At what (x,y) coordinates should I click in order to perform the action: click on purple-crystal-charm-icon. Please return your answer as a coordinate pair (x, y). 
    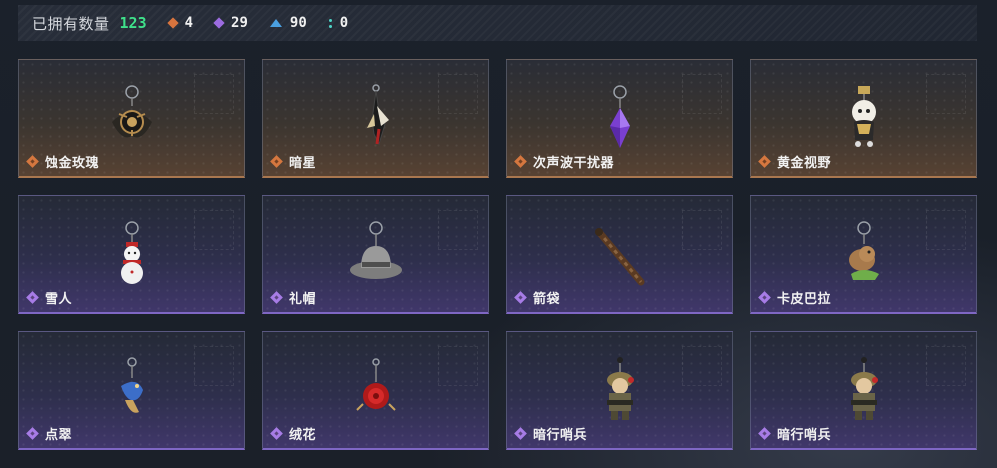
    Looking at the image, I should click on (619, 116).